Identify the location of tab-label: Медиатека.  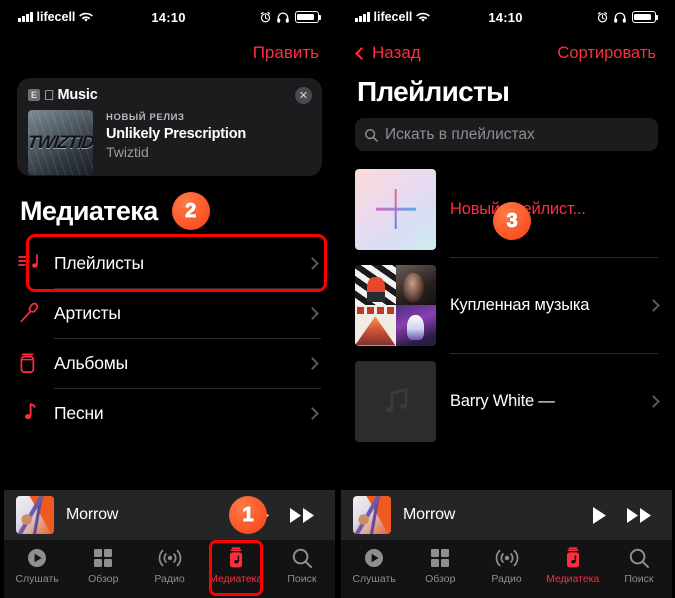
(573, 579).